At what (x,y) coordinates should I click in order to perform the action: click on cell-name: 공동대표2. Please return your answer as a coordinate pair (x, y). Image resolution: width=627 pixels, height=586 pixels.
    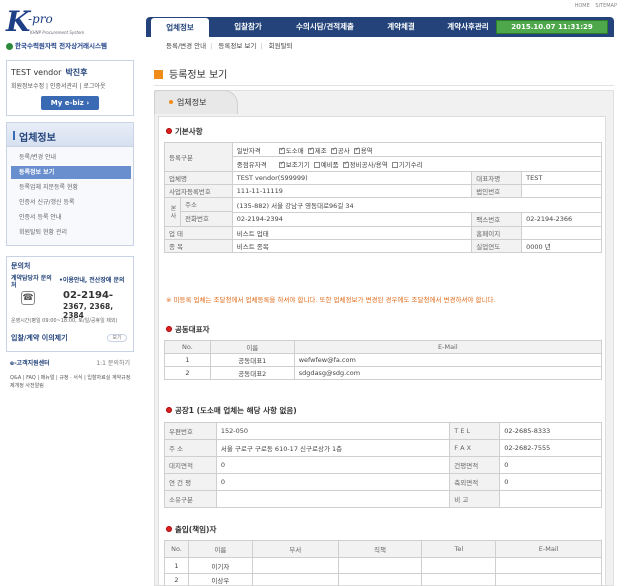
    Looking at the image, I should click on (252, 373).